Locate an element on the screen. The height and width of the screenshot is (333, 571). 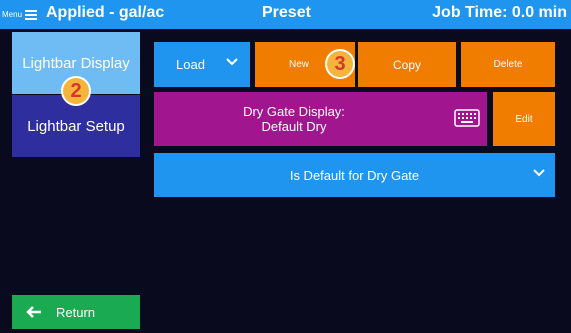
new-label: New is located at coordinates (298, 64).